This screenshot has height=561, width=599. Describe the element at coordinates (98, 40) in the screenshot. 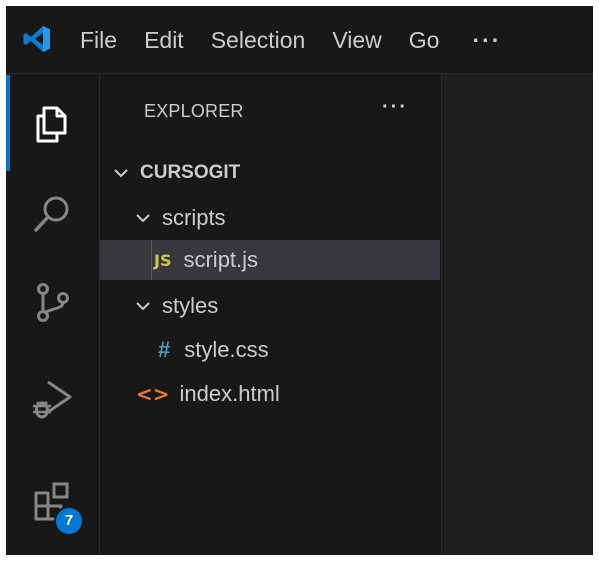

I see `menu-file: File` at that location.